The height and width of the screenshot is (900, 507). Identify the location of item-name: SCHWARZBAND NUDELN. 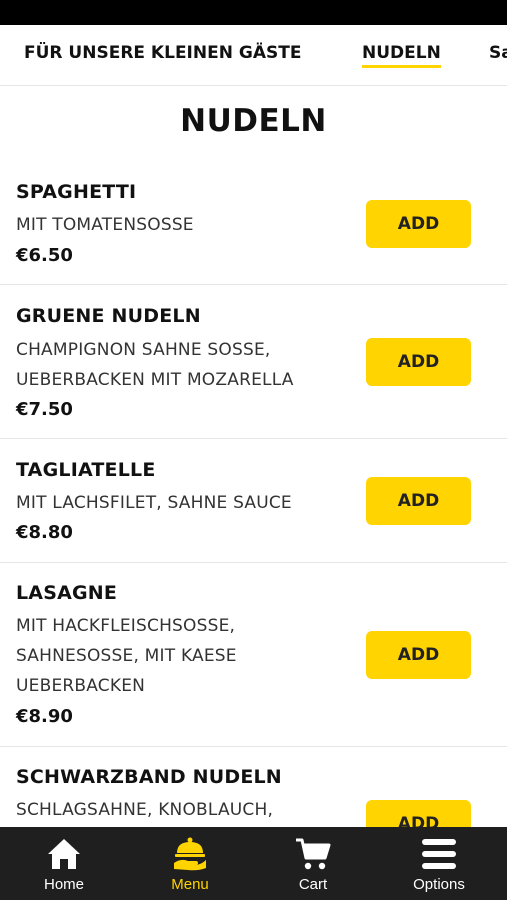
(149, 777).